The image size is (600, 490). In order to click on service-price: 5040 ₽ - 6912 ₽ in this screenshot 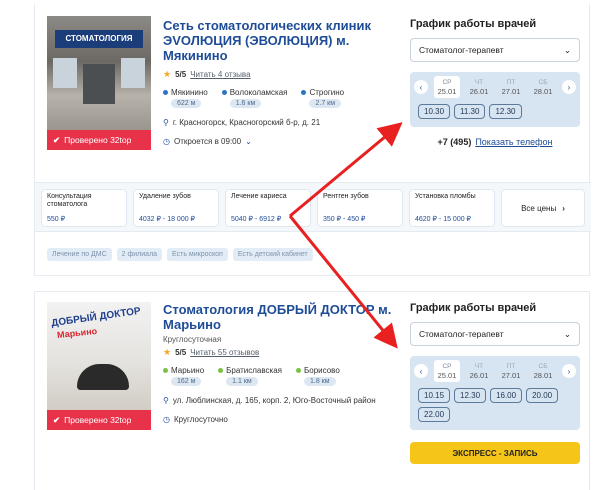, I will do `click(256, 219)`.